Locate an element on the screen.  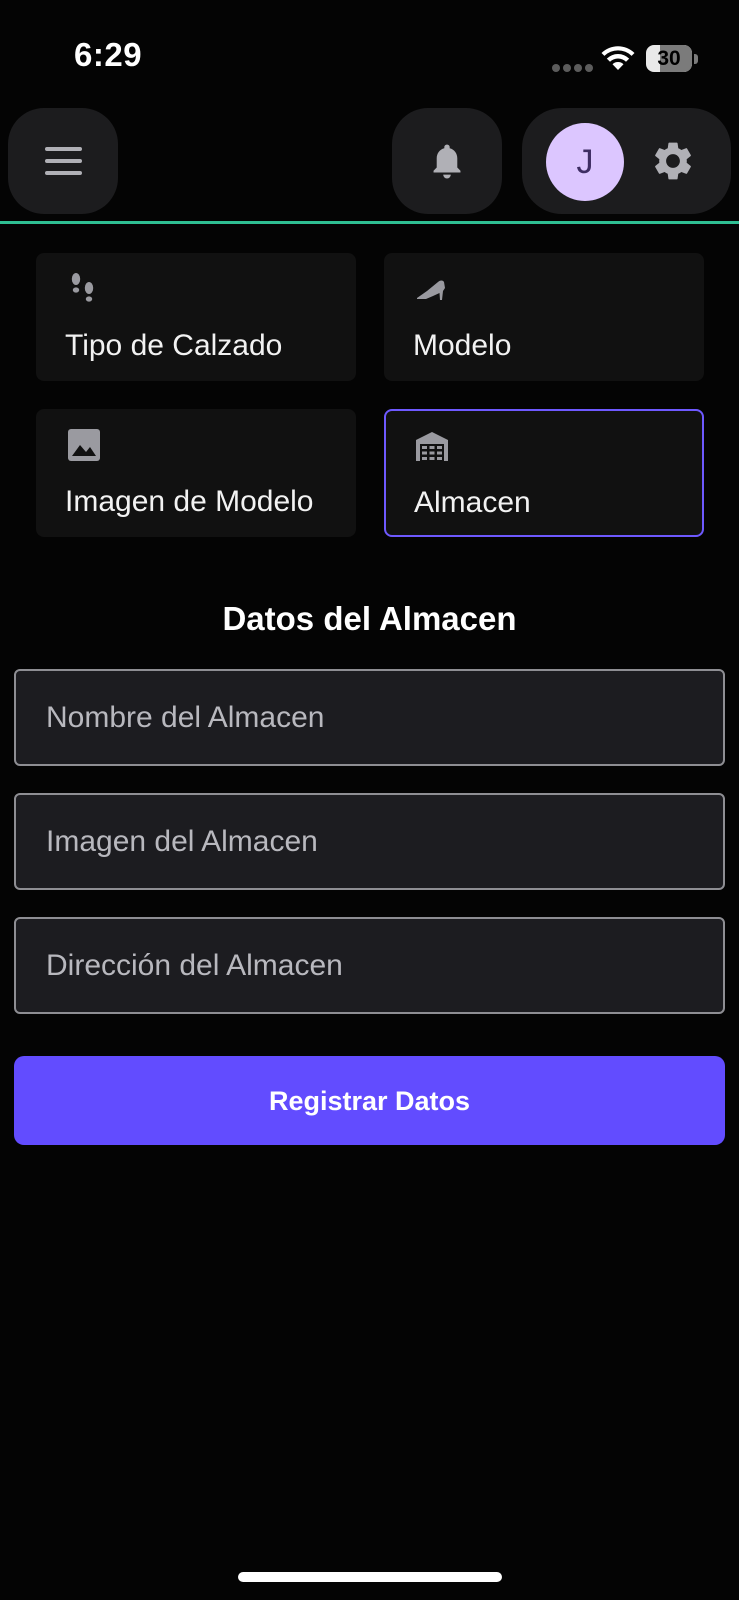
warehouse-icon is located at coordinates (432, 446).